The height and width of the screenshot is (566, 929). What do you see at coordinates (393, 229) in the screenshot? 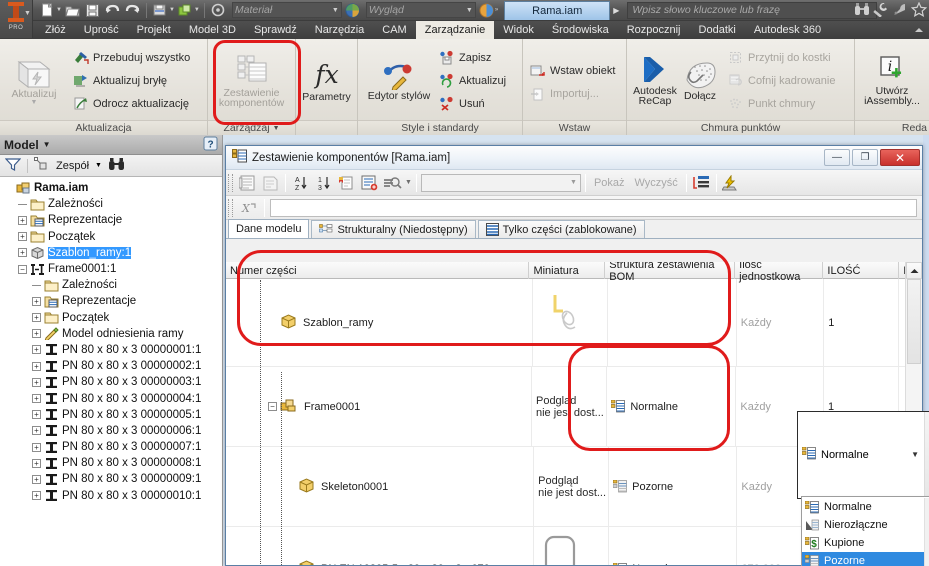
I see `bom-tab-1: Strukturalny (Niedostępny)` at bounding box center [393, 229].